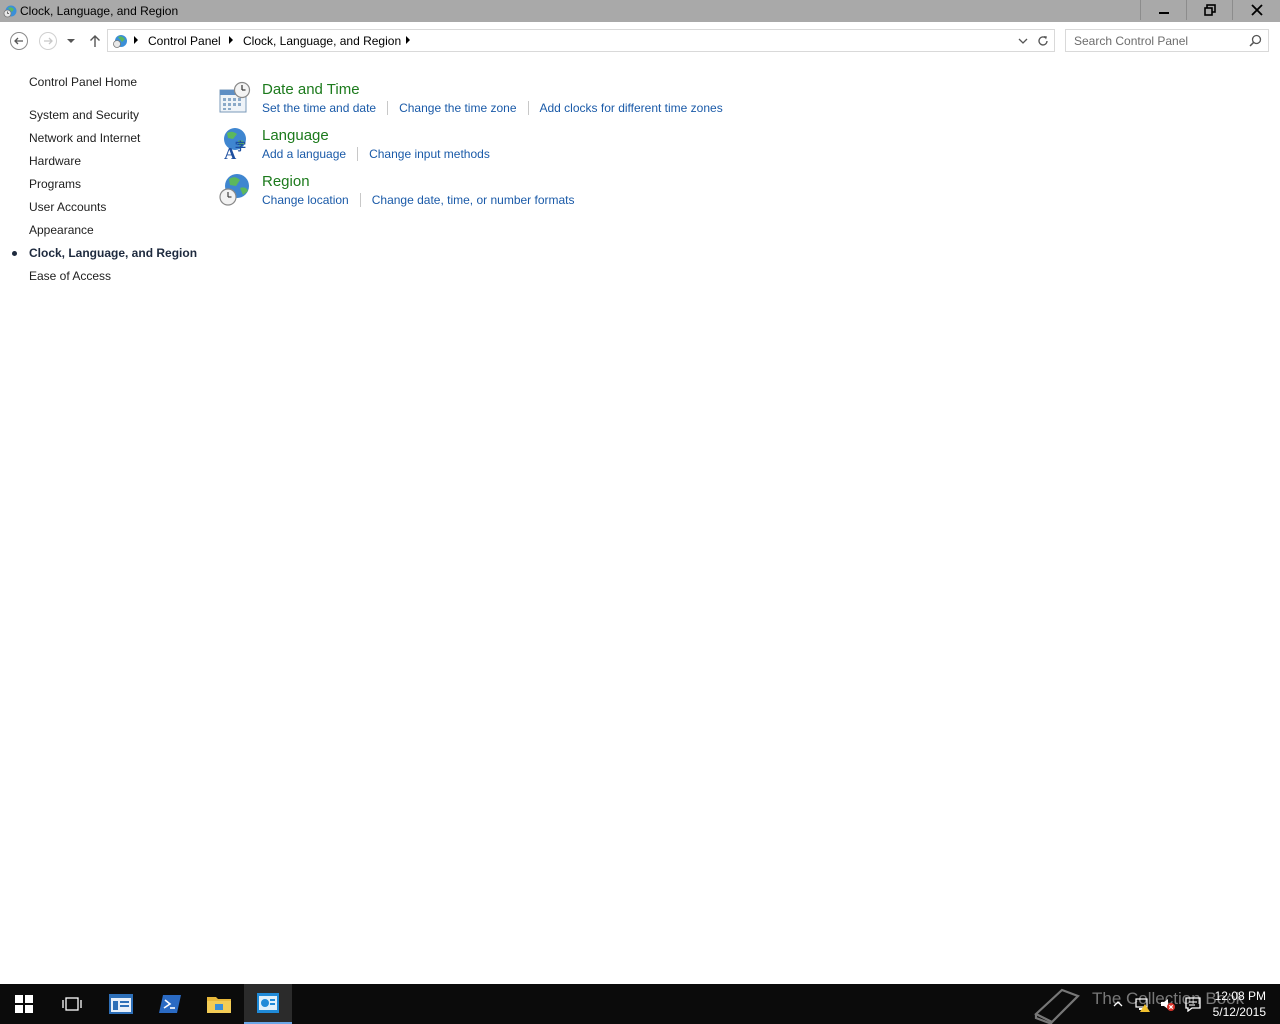 This screenshot has width=1280, height=1024. I want to click on folder-icon, so click(219, 1005).